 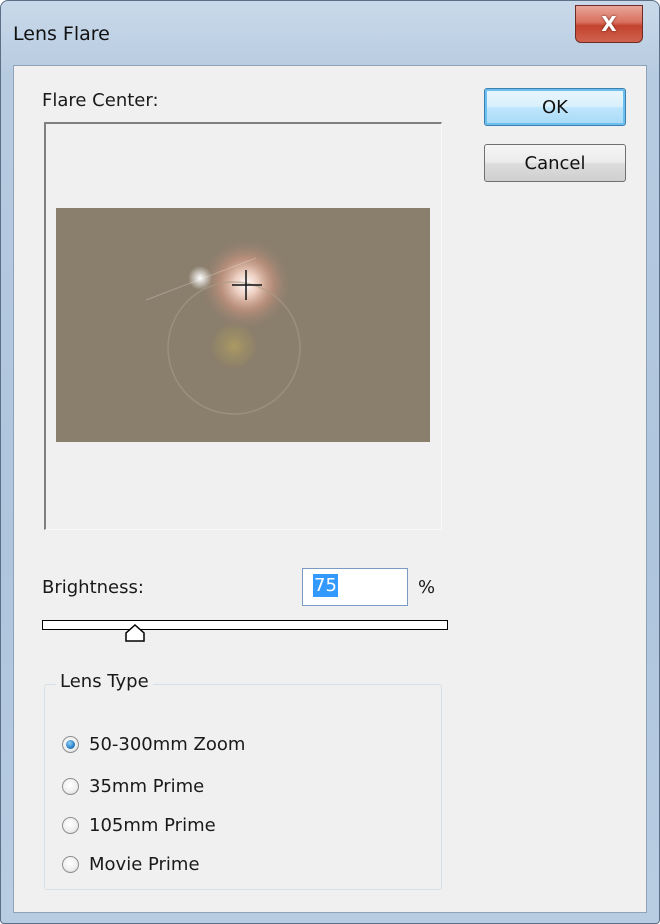 What do you see at coordinates (104, 681) in the screenshot?
I see `lens-type-legend: Lens Type` at bounding box center [104, 681].